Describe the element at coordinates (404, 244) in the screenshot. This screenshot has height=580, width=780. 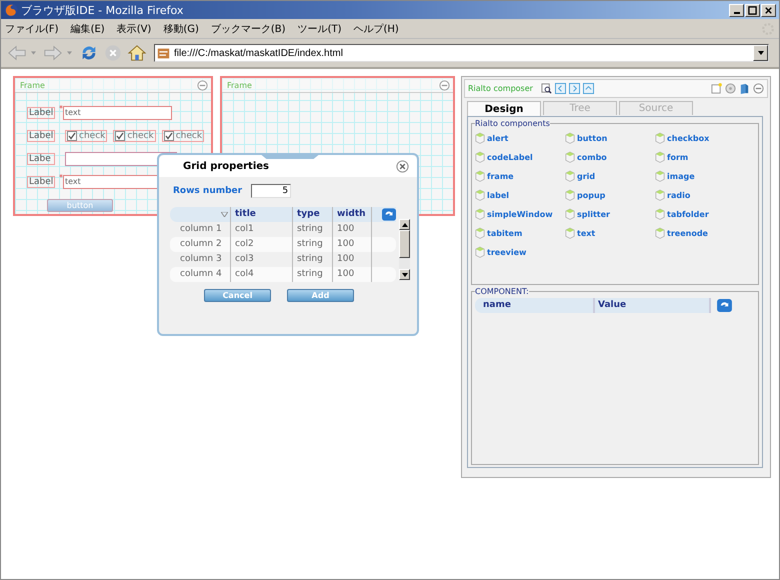
I see `scroll-thumb` at that location.